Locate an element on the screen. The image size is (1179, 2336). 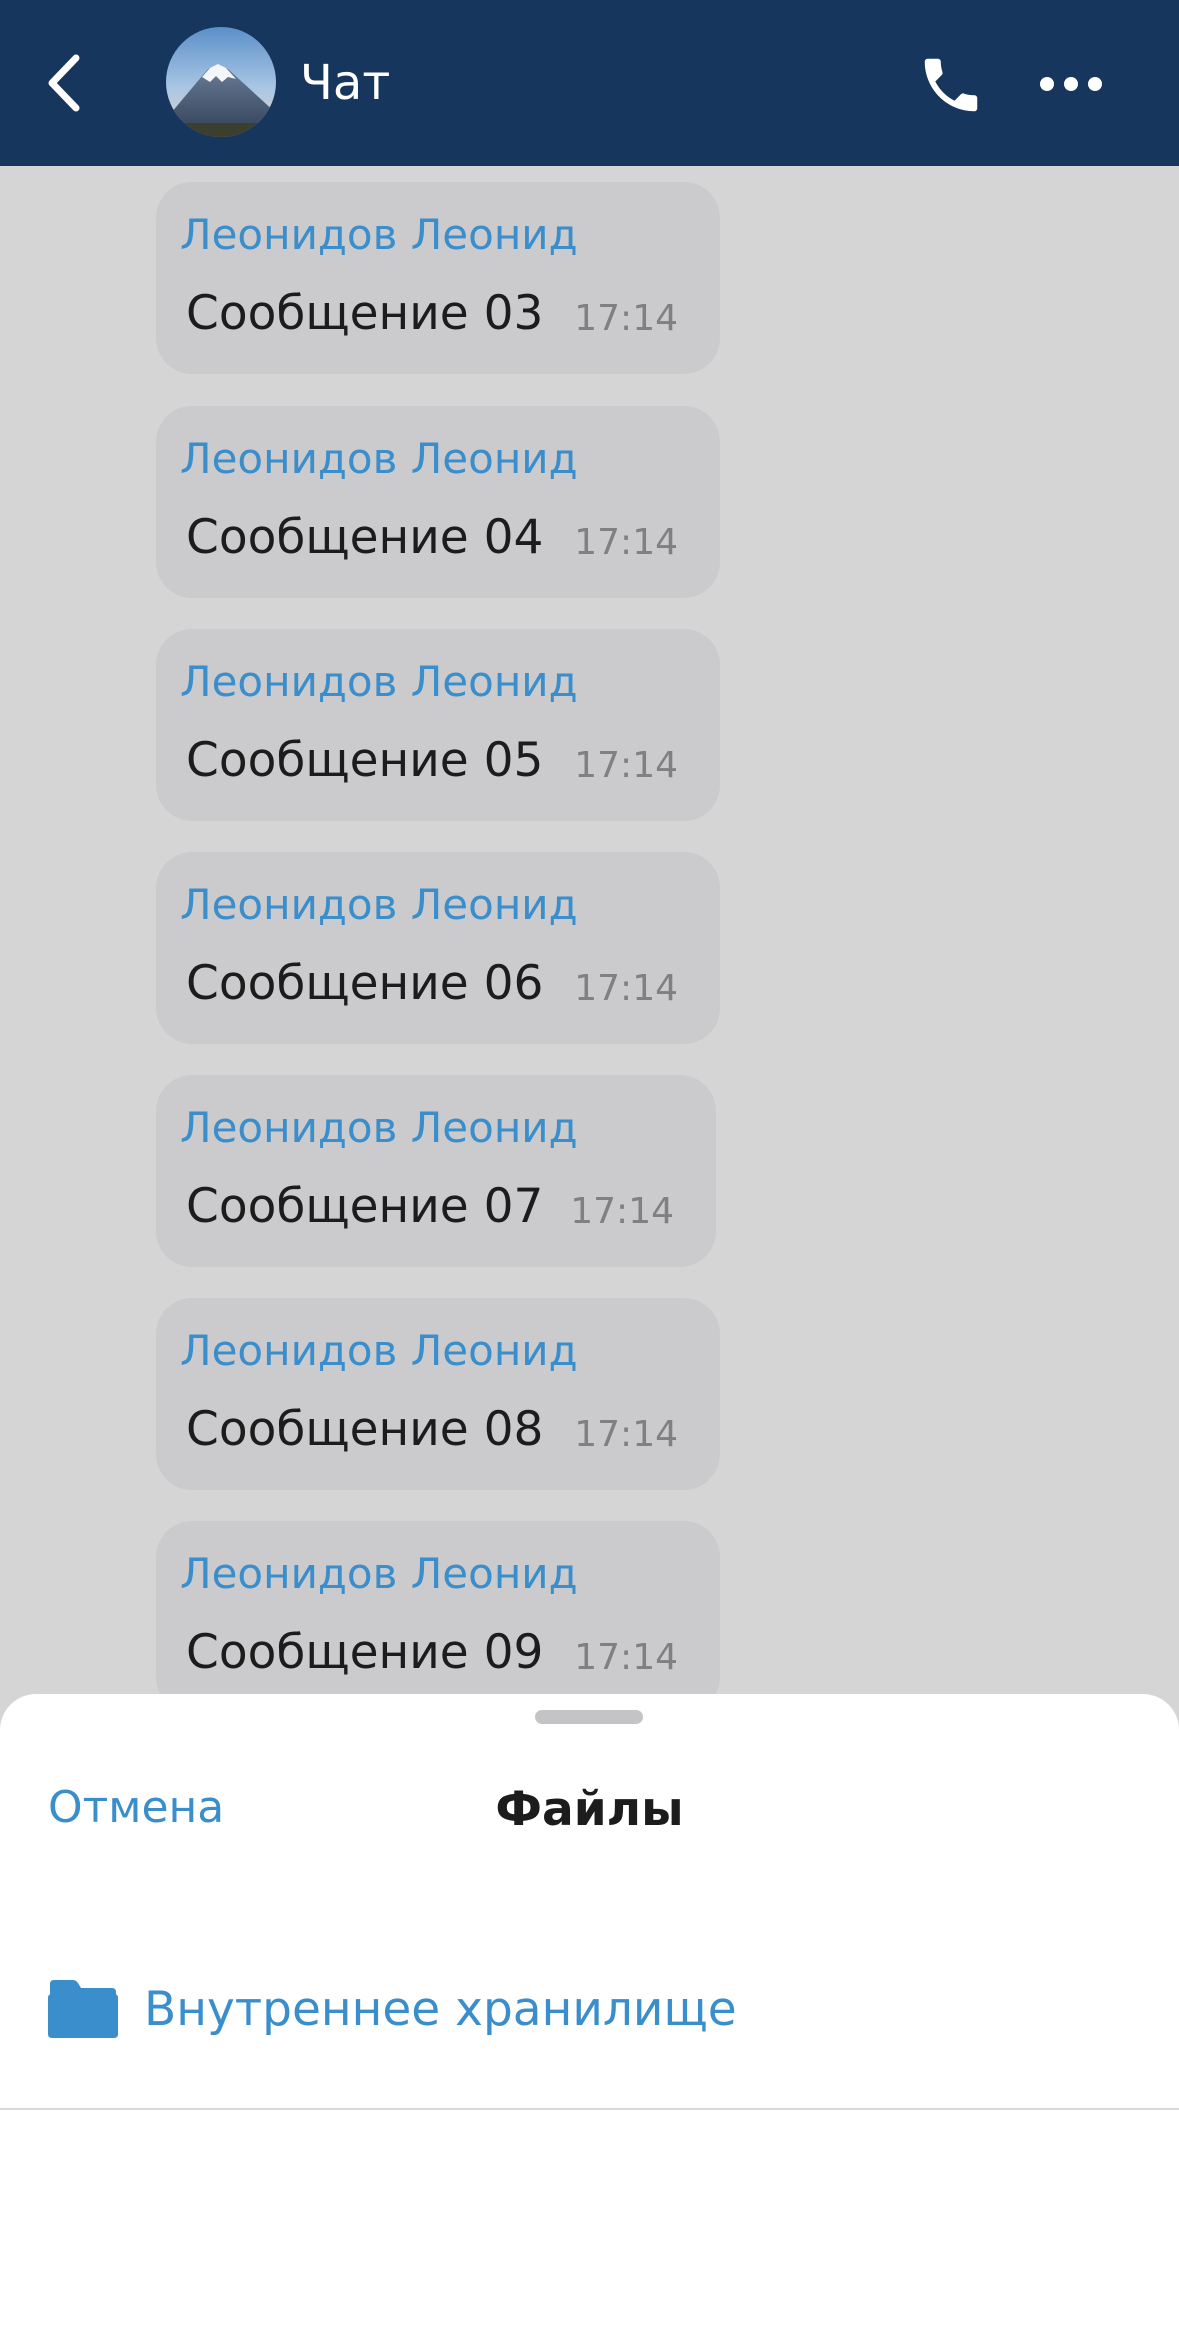
back-button is located at coordinates (66, 83).